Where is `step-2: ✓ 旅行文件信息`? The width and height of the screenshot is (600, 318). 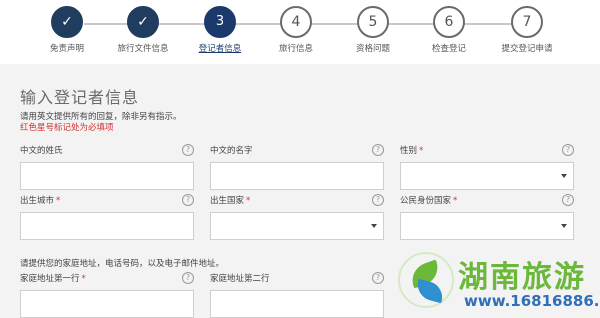
step-2: ✓ 旅行文件信息 is located at coordinates (143, 30).